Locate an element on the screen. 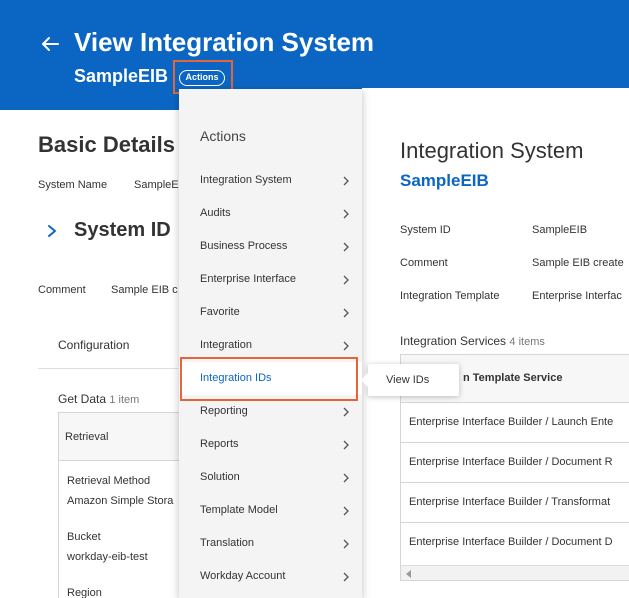  scroll-left-icon is located at coordinates (408, 574).